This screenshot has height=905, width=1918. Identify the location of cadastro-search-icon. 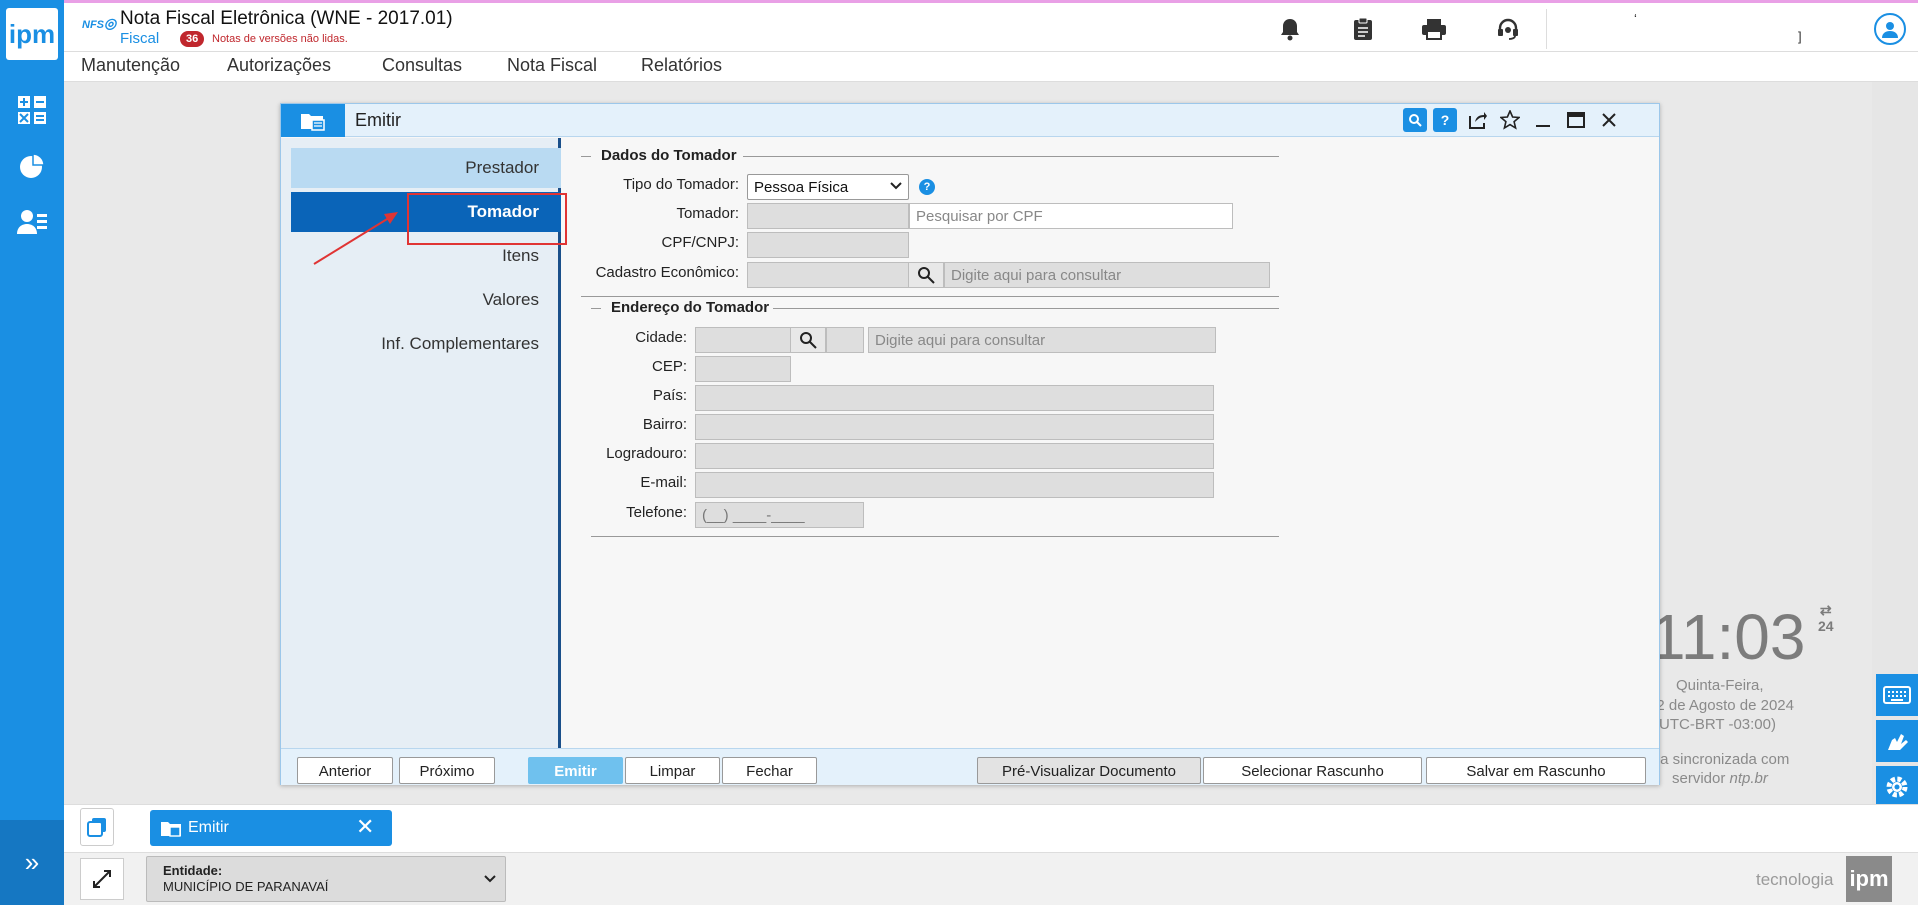
(926, 275).